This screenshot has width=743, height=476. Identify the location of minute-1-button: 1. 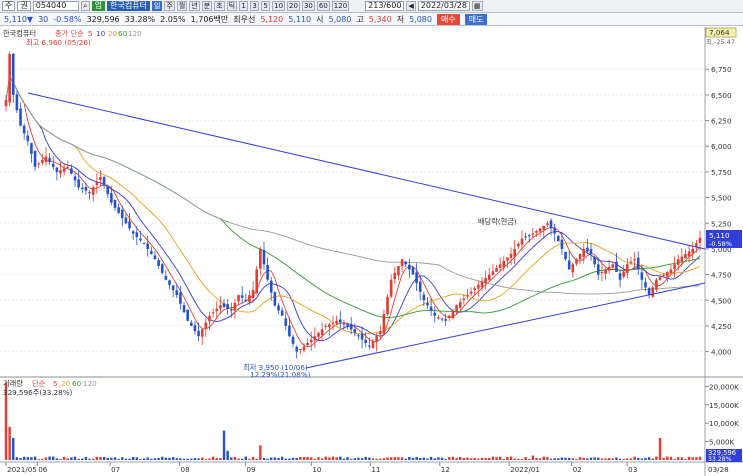
(244, 6).